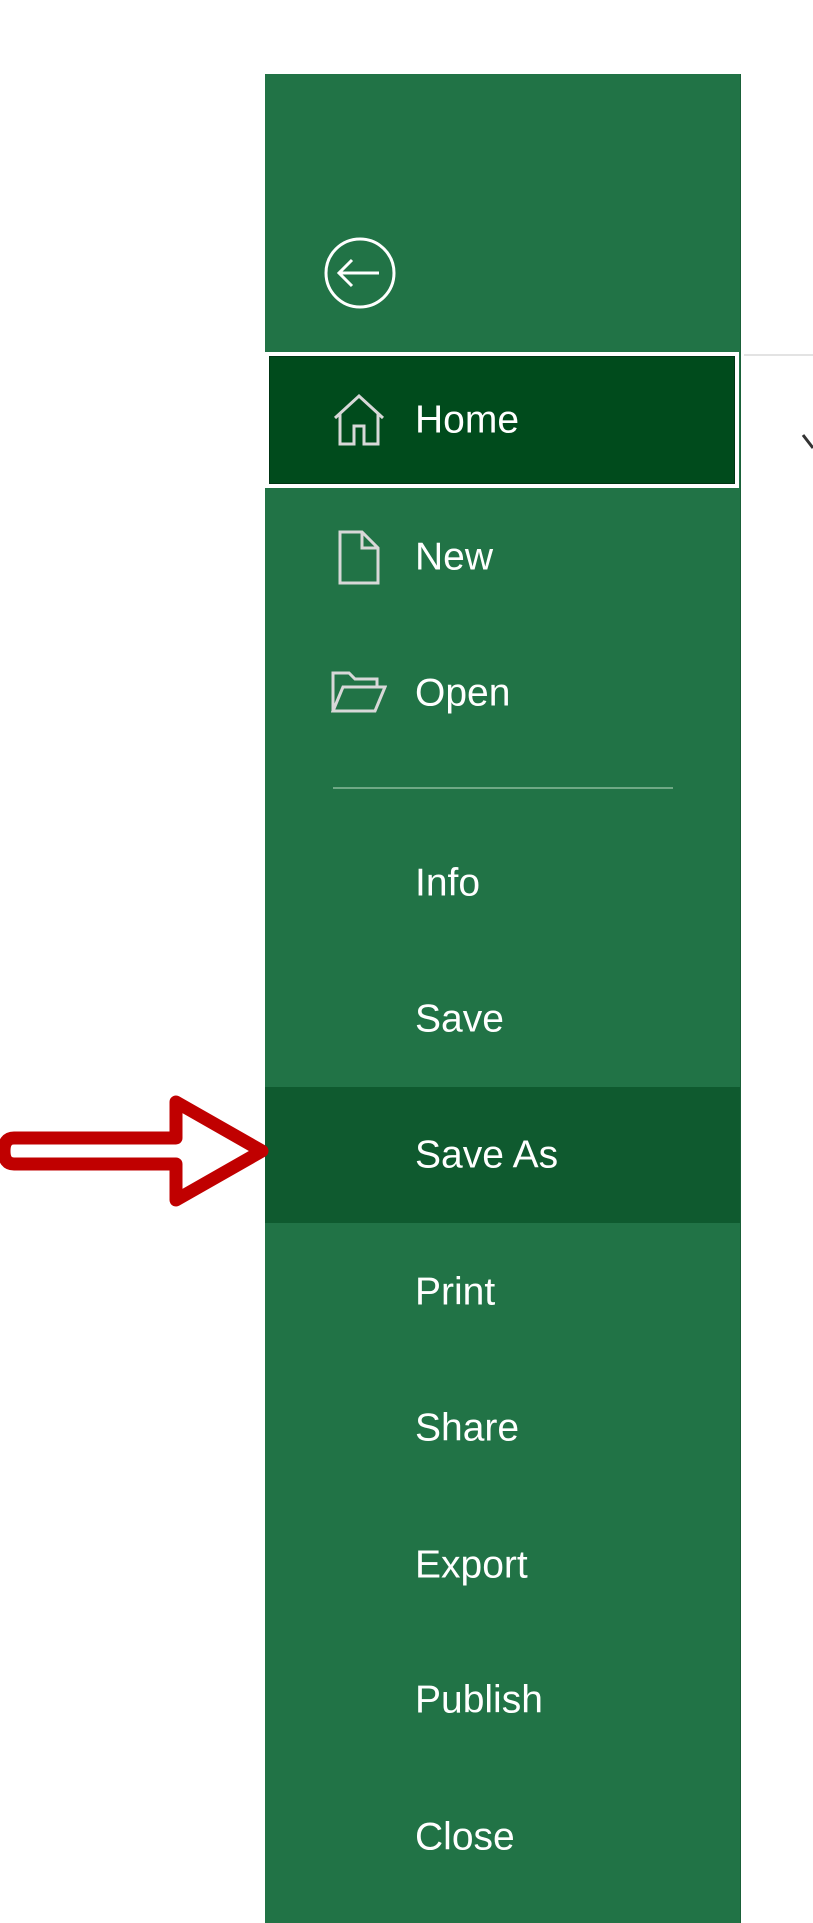 This screenshot has height=1923, width=813. I want to click on nav-item-label: New, so click(454, 557).